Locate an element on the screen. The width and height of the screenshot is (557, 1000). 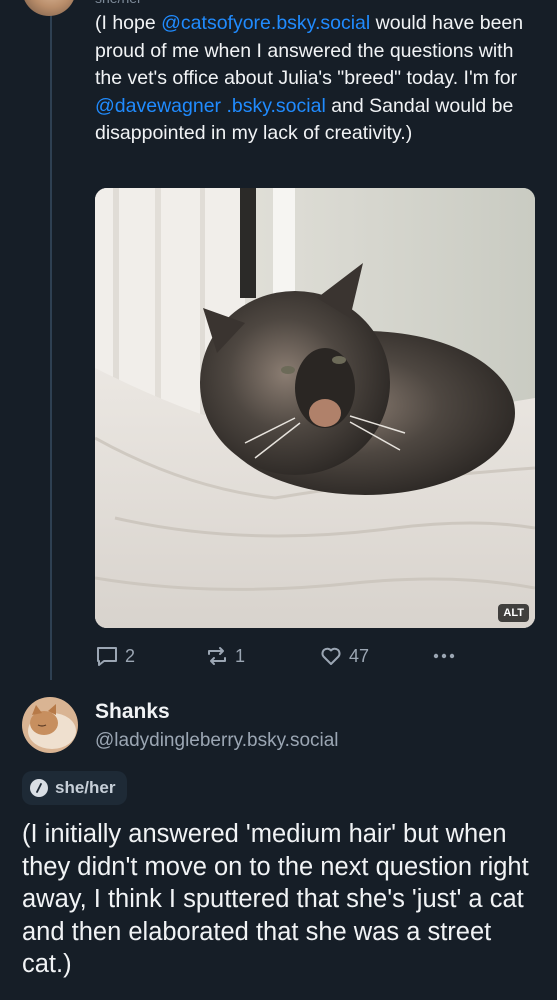
mention-link: @catsofyore.bsky.social is located at coordinates (265, 23).